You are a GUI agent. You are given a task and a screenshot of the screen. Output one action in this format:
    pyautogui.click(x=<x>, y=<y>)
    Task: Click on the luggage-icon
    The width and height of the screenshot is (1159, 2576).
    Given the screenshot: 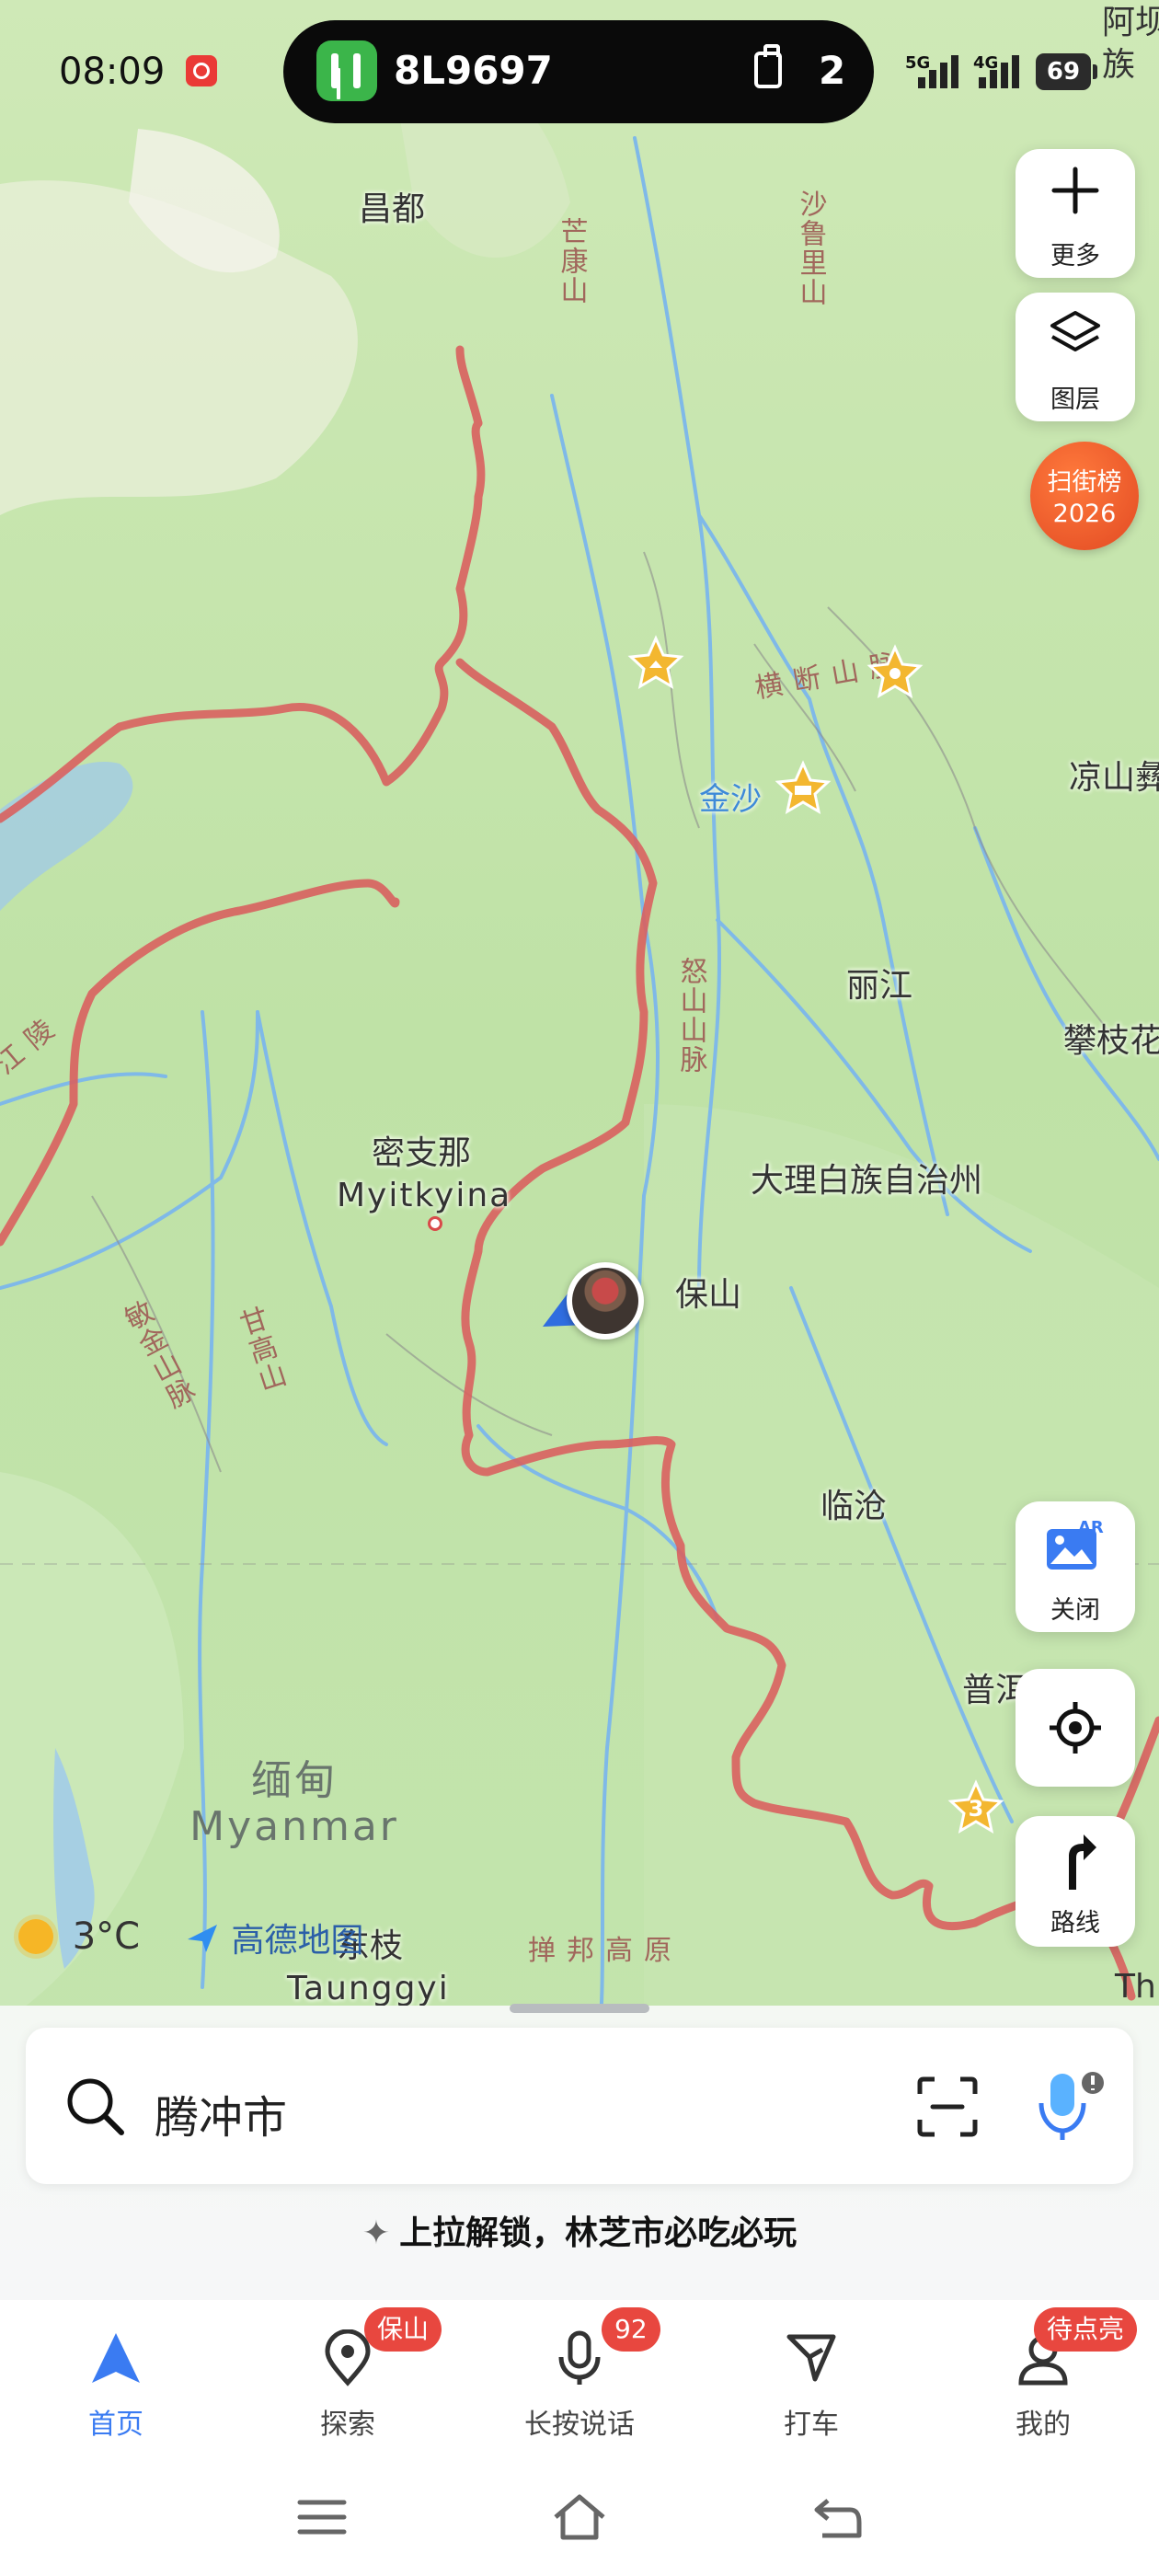 What is the action you would take?
    pyautogui.click(x=768, y=66)
    